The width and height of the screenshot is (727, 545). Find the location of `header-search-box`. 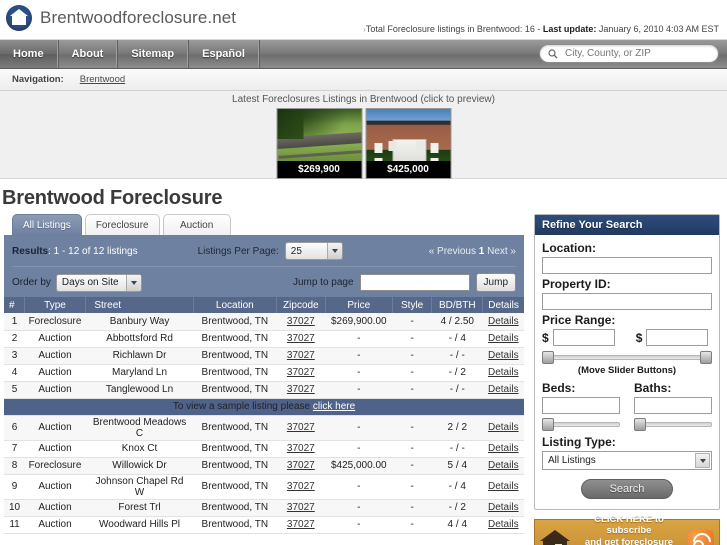

header-search-box is located at coordinates (629, 53).